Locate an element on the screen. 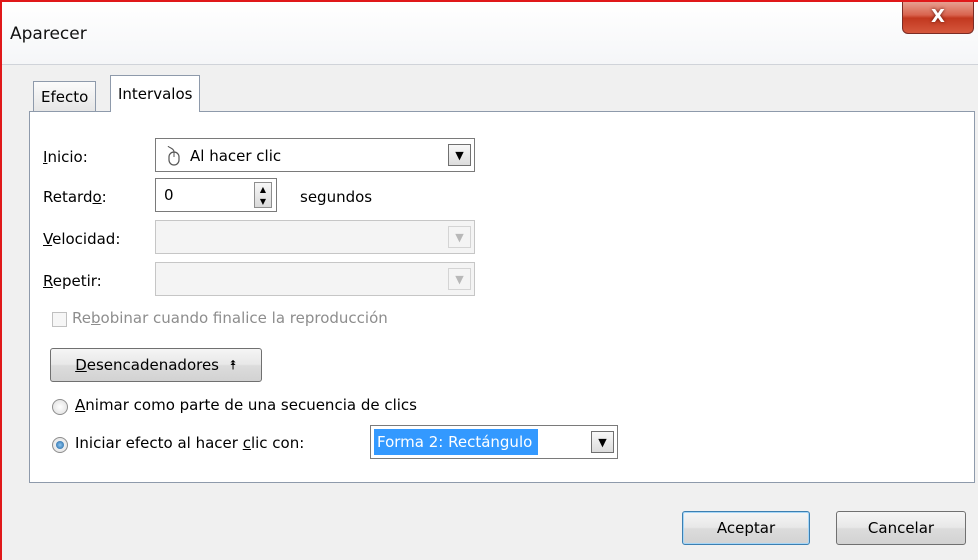 Image resolution: width=978 pixels, height=560 pixels. radio-start-on-click is located at coordinates (60, 445).